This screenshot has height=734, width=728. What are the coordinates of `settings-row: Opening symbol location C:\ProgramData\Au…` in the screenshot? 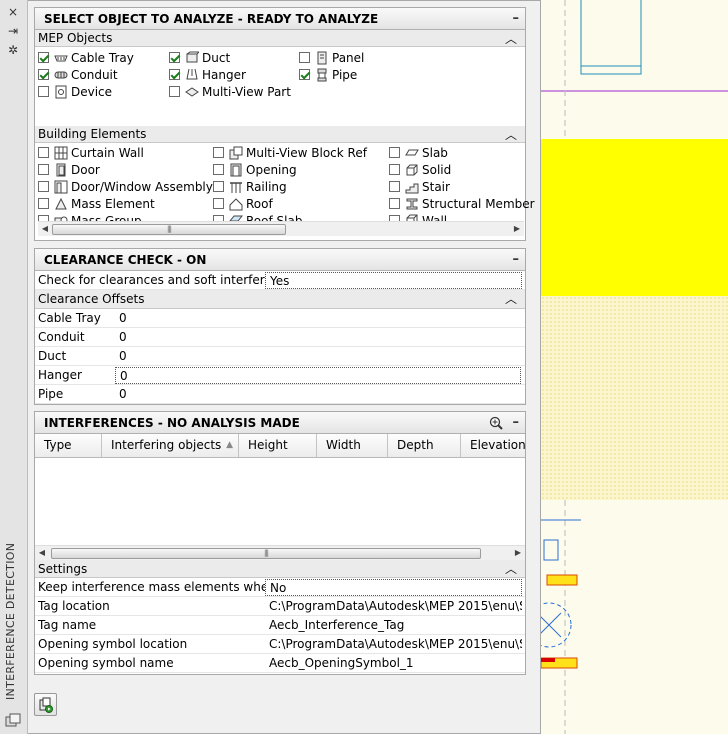 It's located at (280, 644).